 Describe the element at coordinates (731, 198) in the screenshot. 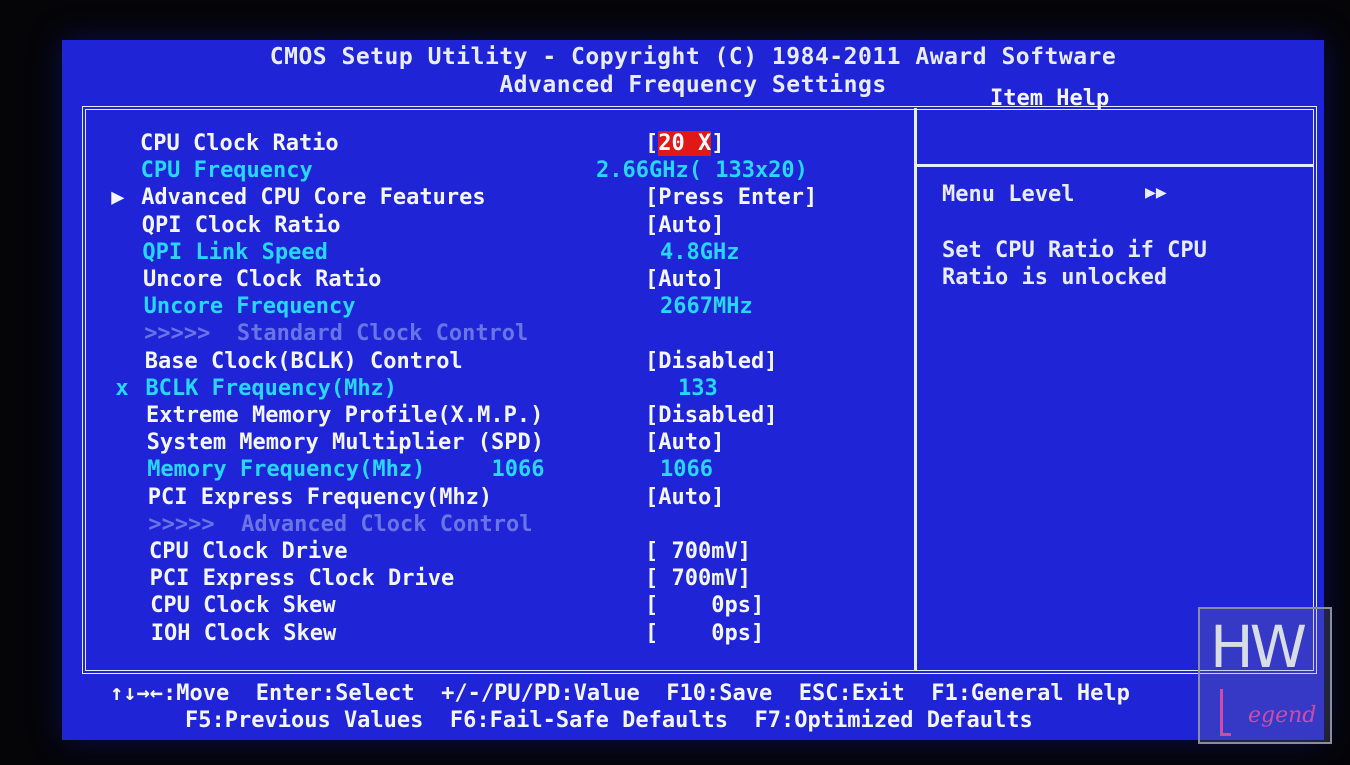

I see `setting-value: [Press Enter]` at that location.